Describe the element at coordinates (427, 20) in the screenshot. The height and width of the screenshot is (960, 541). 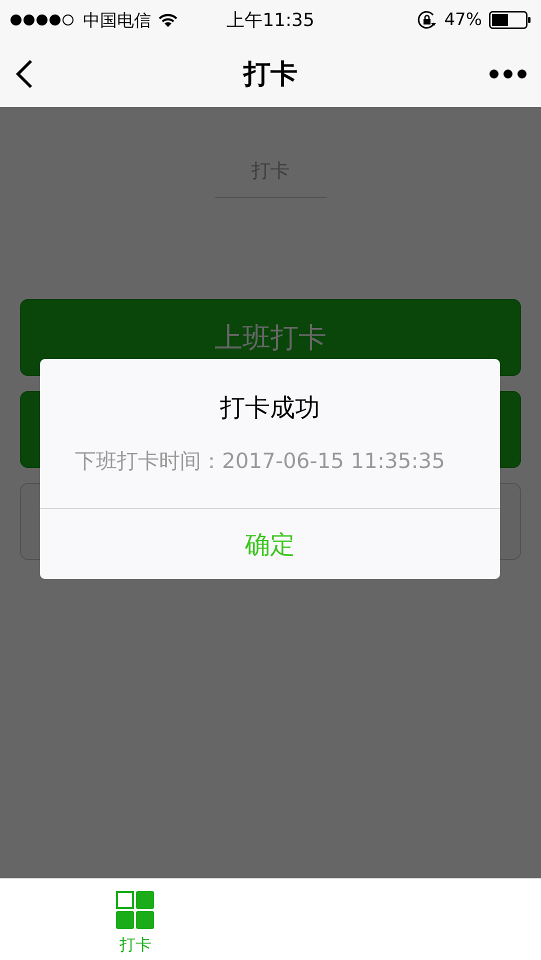
I see `rotation-lock-icon` at that location.